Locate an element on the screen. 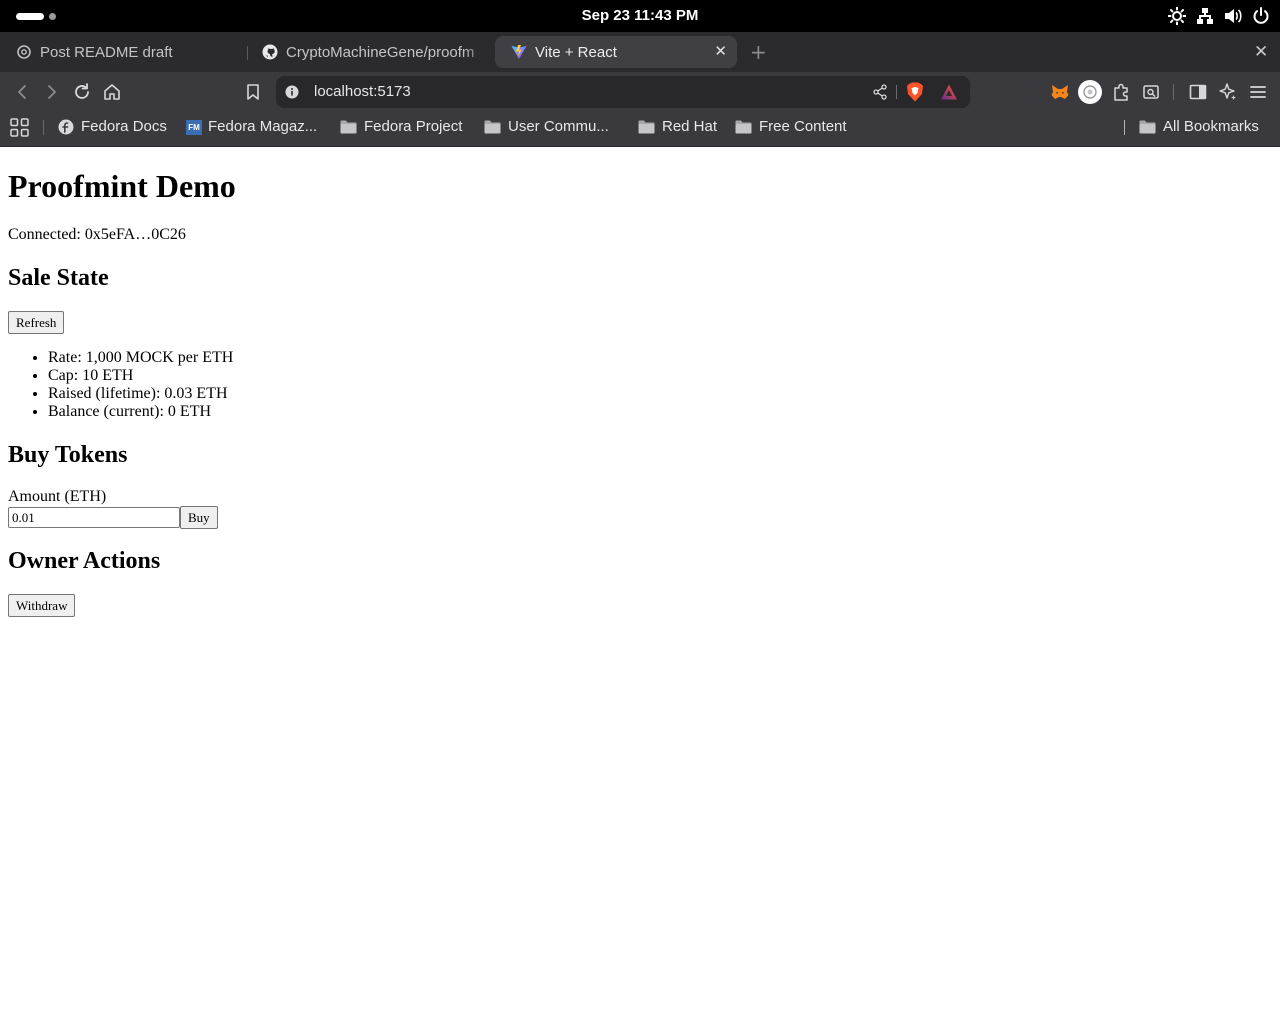 The image size is (1280, 1024). site-info-icon is located at coordinates (292, 92).